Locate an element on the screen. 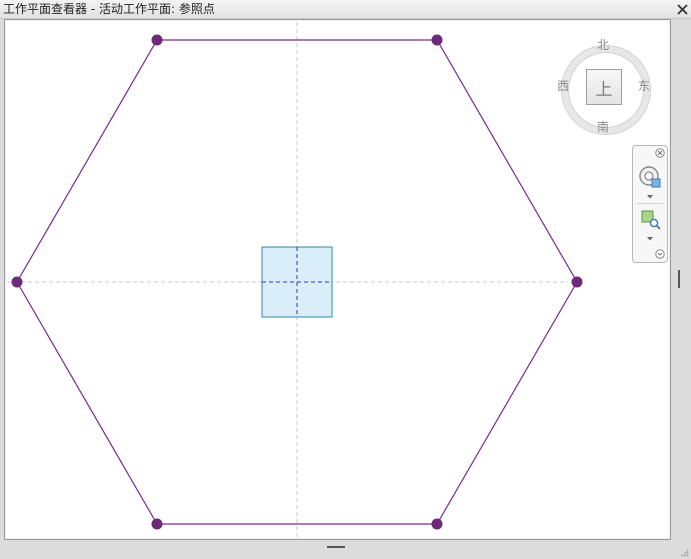 The width and height of the screenshot is (691, 559). close-button is located at coordinates (682, 9).